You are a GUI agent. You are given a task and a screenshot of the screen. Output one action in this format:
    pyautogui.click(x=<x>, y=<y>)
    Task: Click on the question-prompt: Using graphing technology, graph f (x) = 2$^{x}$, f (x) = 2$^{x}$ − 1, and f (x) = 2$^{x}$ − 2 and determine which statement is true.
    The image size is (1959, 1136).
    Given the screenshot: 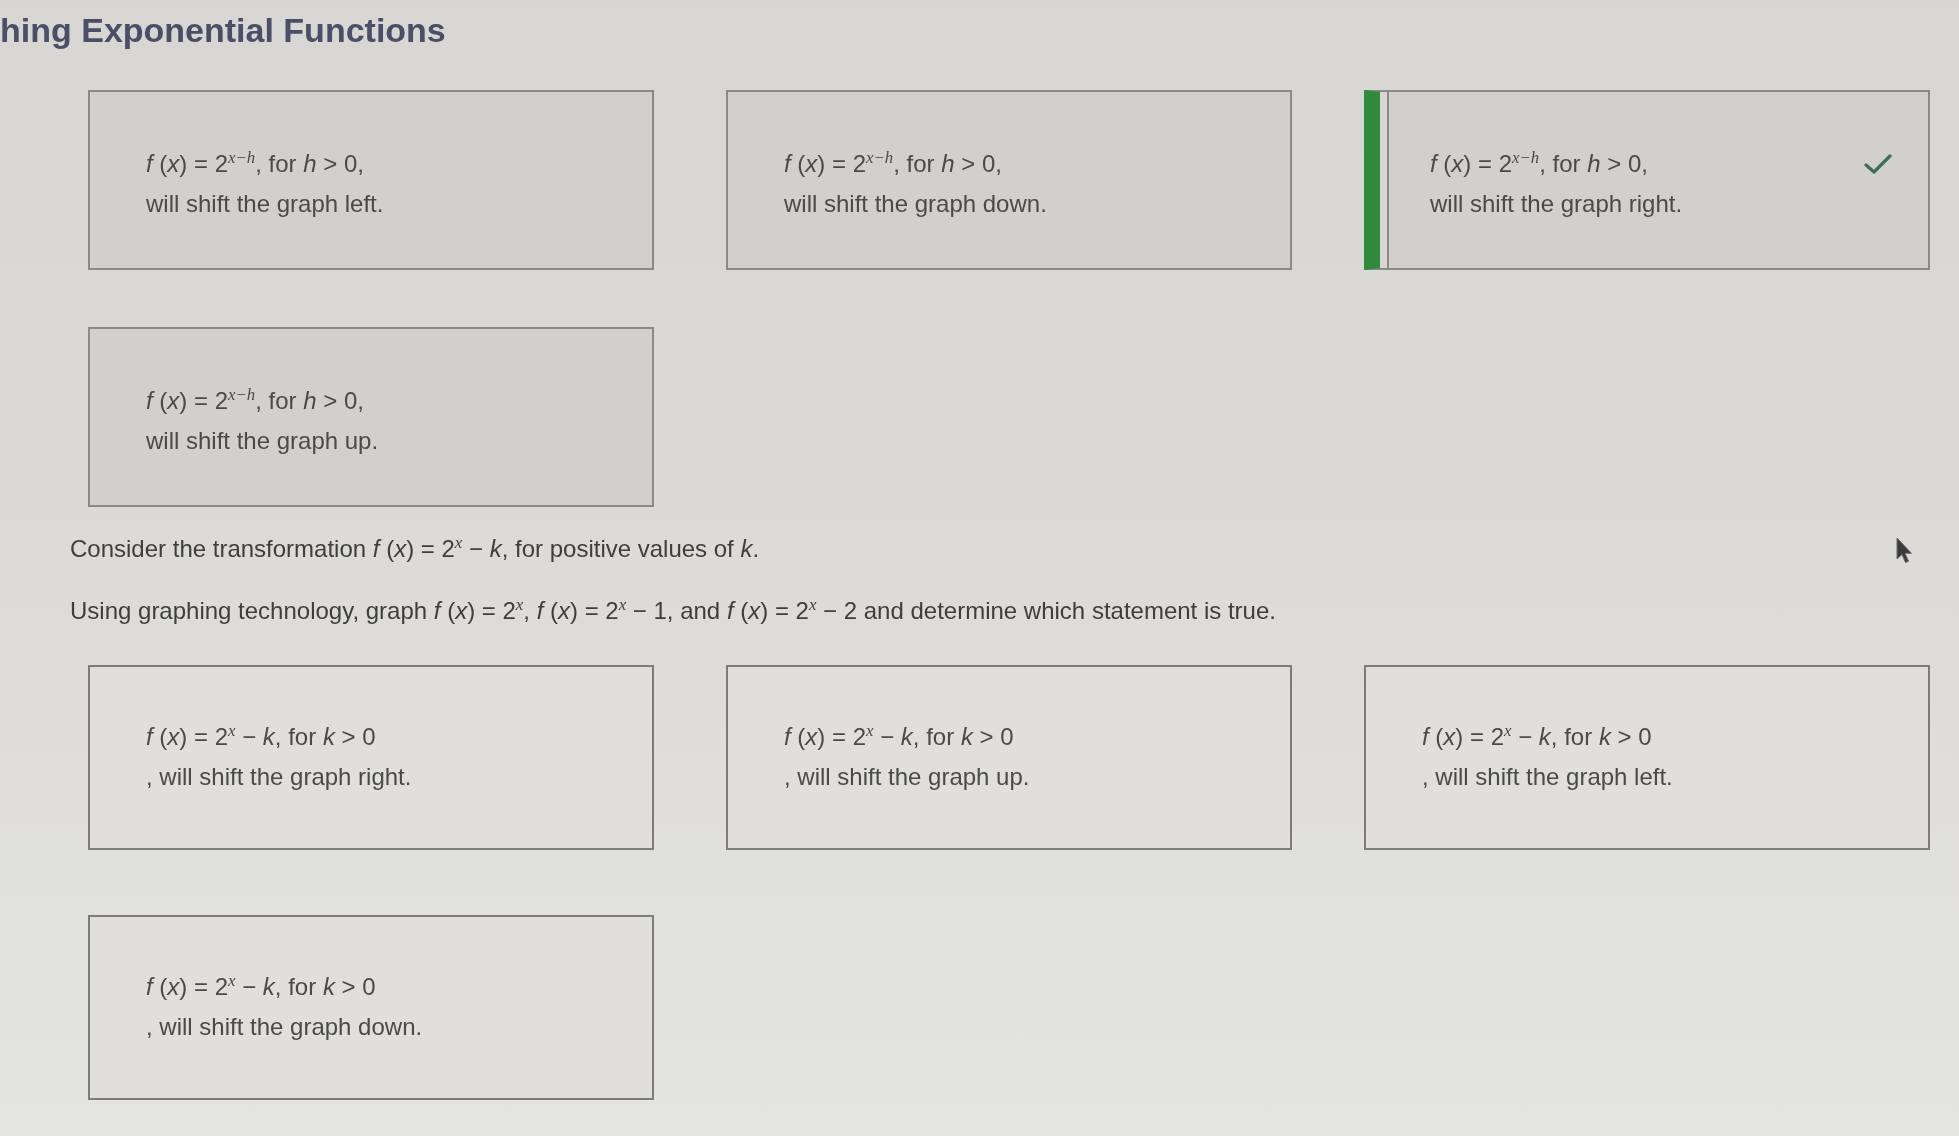 What is the action you would take?
    pyautogui.click(x=673, y=610)
    